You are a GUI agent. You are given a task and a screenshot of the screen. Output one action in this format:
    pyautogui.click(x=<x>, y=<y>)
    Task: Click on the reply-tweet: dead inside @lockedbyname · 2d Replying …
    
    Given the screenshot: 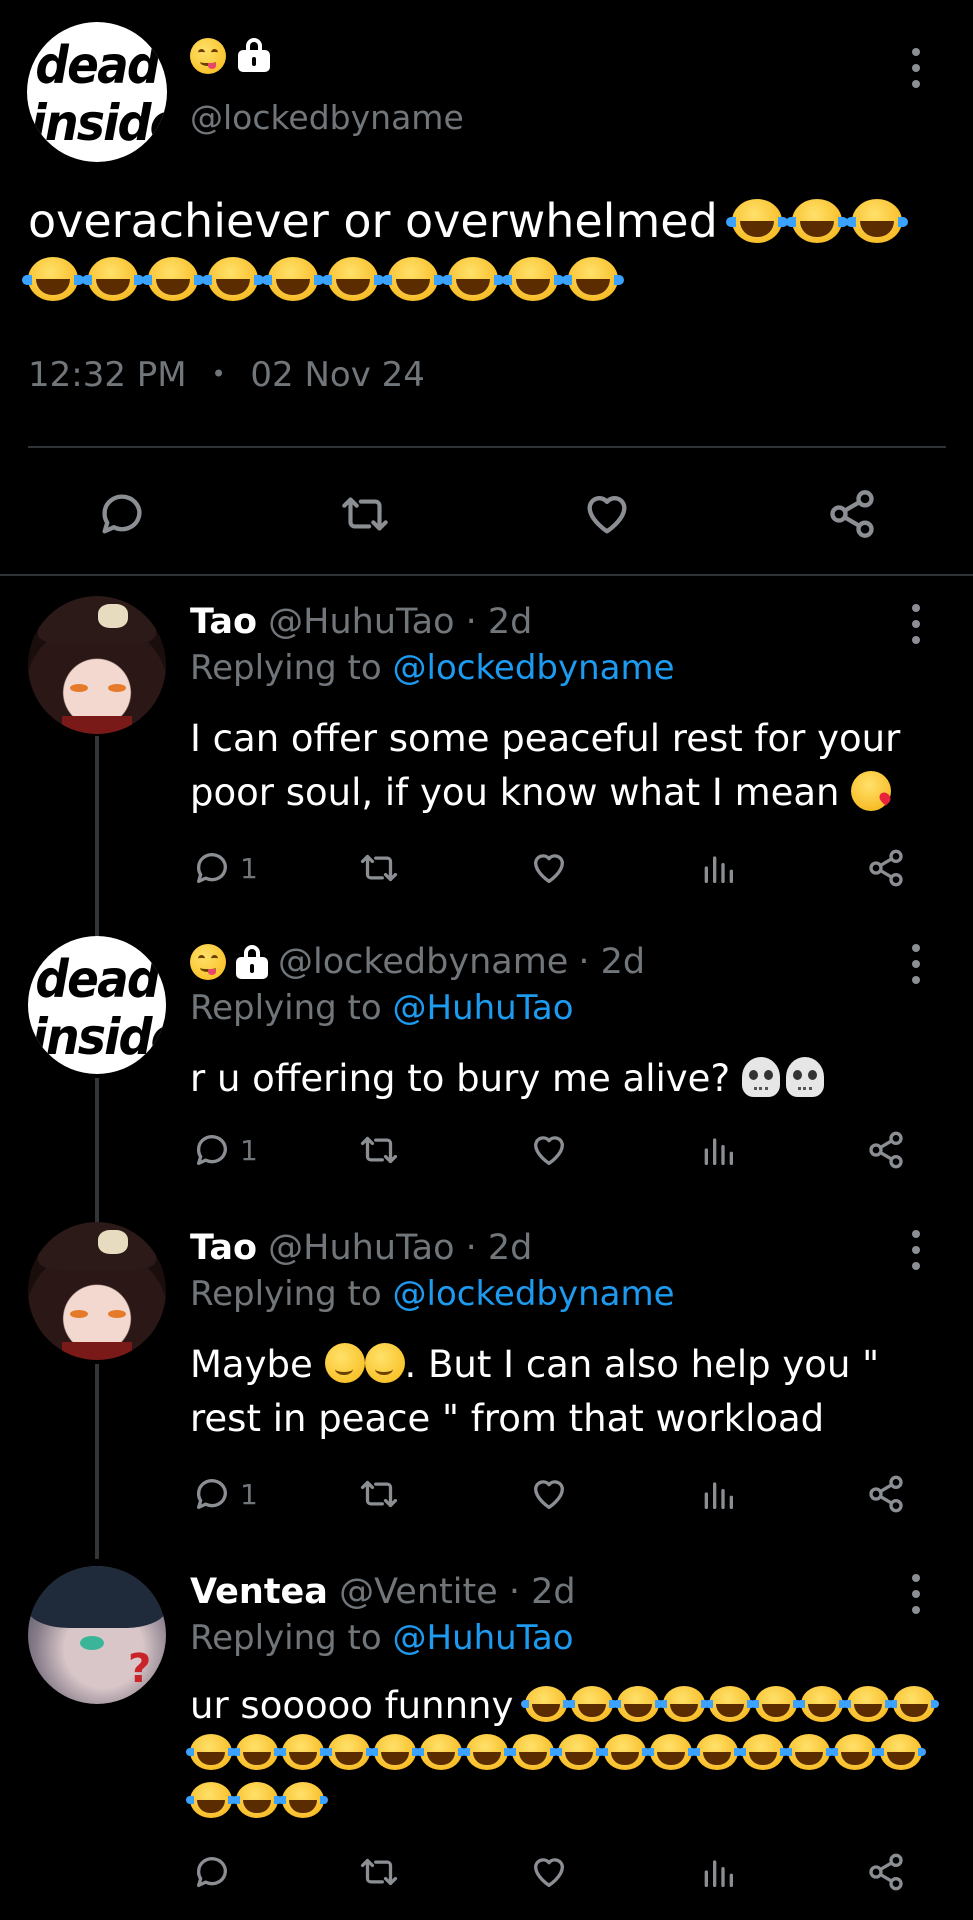 What is the action you would take?
    pyautogui.click(x=486, y=1065)
    